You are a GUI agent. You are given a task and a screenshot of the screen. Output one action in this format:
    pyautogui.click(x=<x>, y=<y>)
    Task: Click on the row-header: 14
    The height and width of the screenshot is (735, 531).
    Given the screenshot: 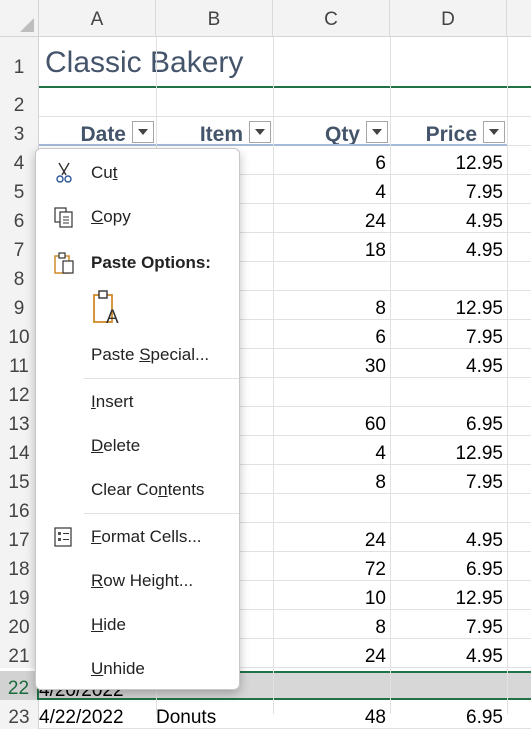 What is the action you would take?
    pyautogui.click(x=19, y=450)
    